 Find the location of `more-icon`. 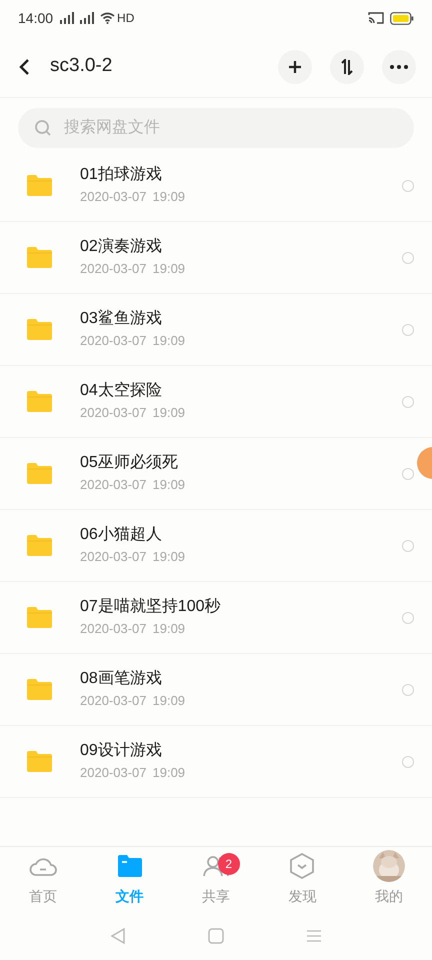

more-icon is located at coordinates (399, 66).